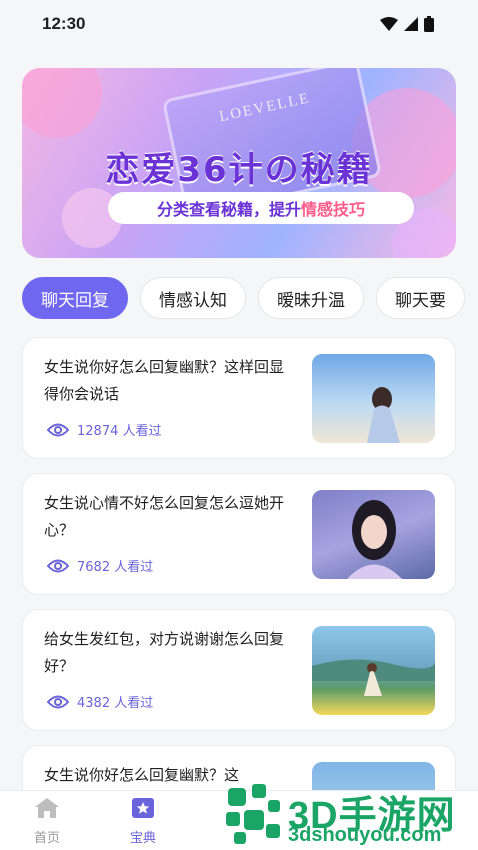  I want to click on views-count: 7682 人看过, so click(115, 567).